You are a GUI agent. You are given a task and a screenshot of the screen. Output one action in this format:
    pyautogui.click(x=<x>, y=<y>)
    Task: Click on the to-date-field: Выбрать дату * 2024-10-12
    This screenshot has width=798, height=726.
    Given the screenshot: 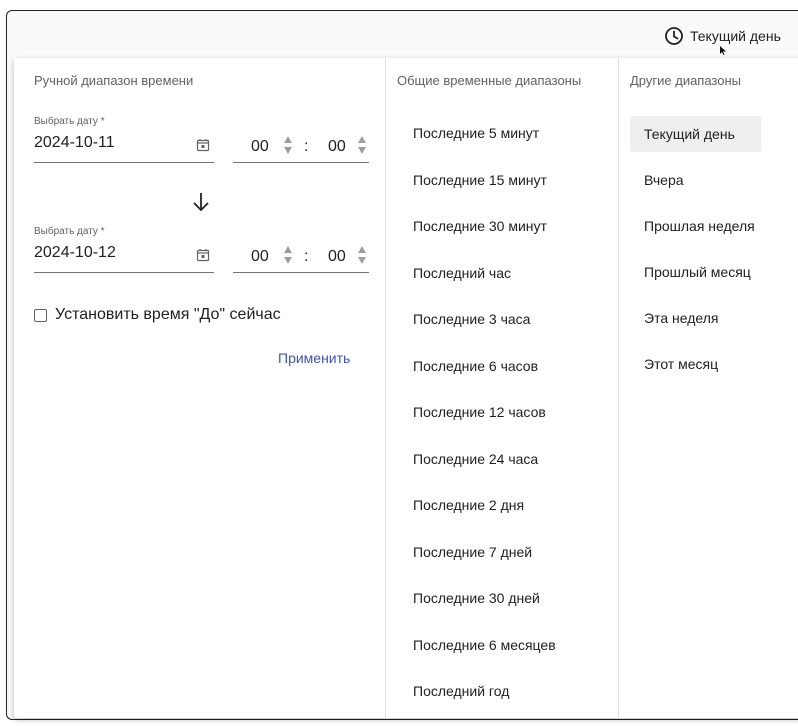 What is the action you would take?
    pyautogui.click(x=124, y=249)
    